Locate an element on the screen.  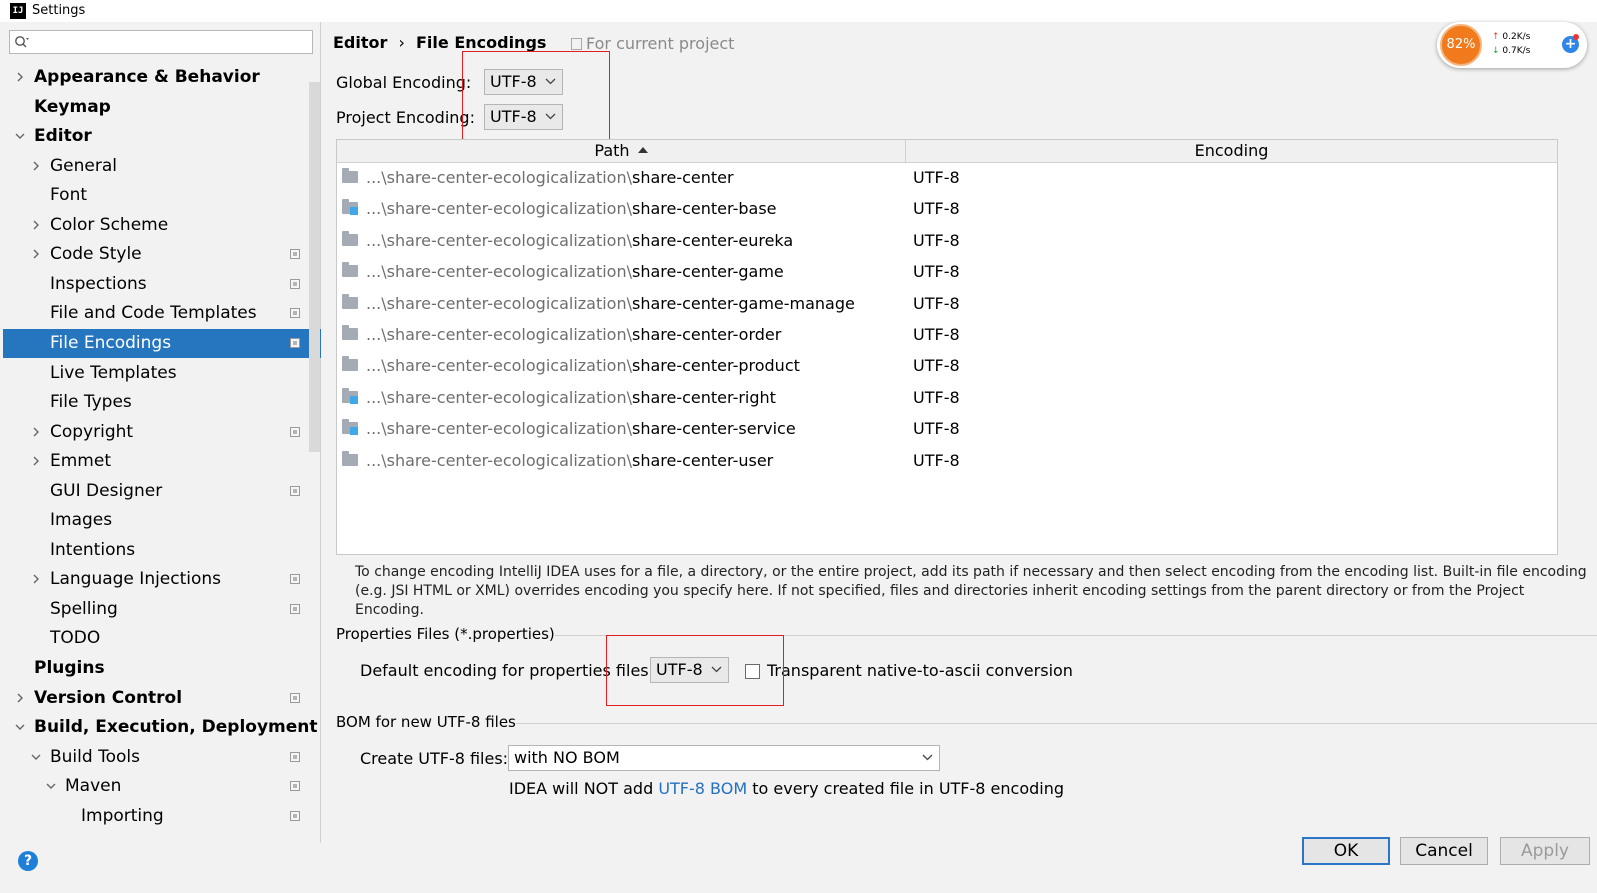
system-monitor-widget: 82% ↑ 0.2K/s ↓ 0.7K/s + is located at coordinates (1512, 45).